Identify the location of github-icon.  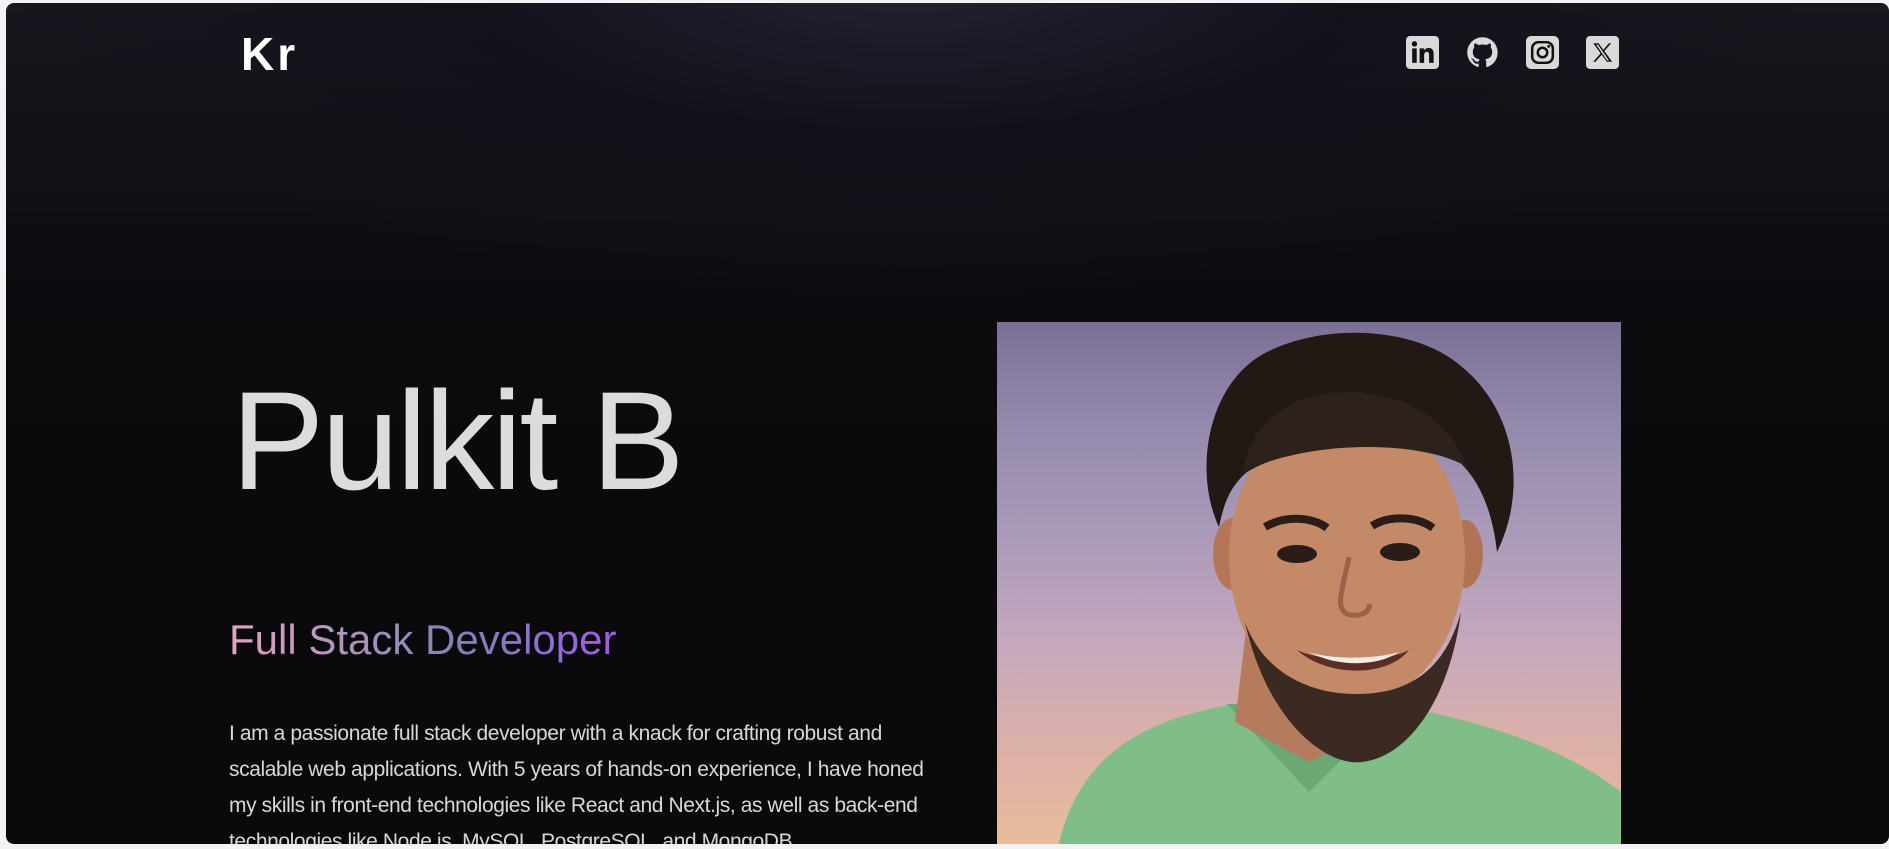
(1482, 52).